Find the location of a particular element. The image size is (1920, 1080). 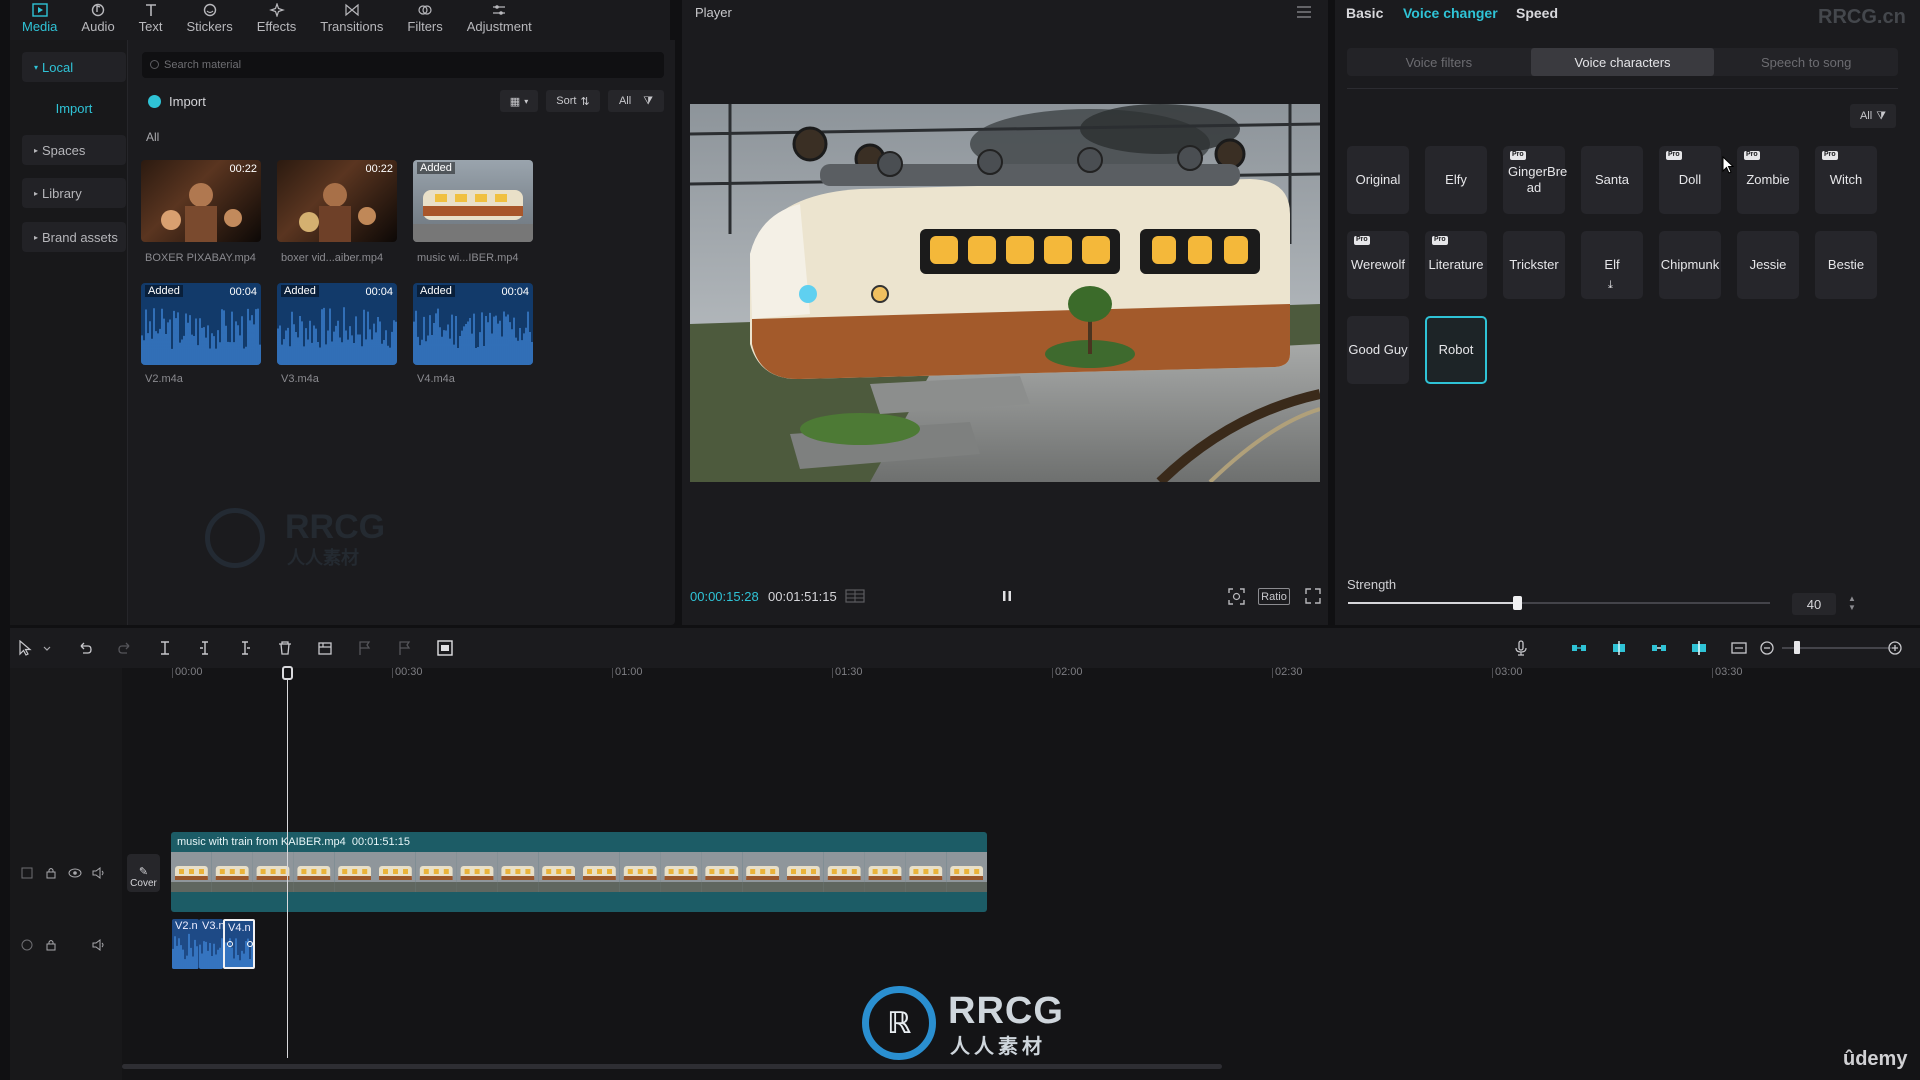

voice-character-good-guy: Good Guy is located at coordinates (1378, 350).